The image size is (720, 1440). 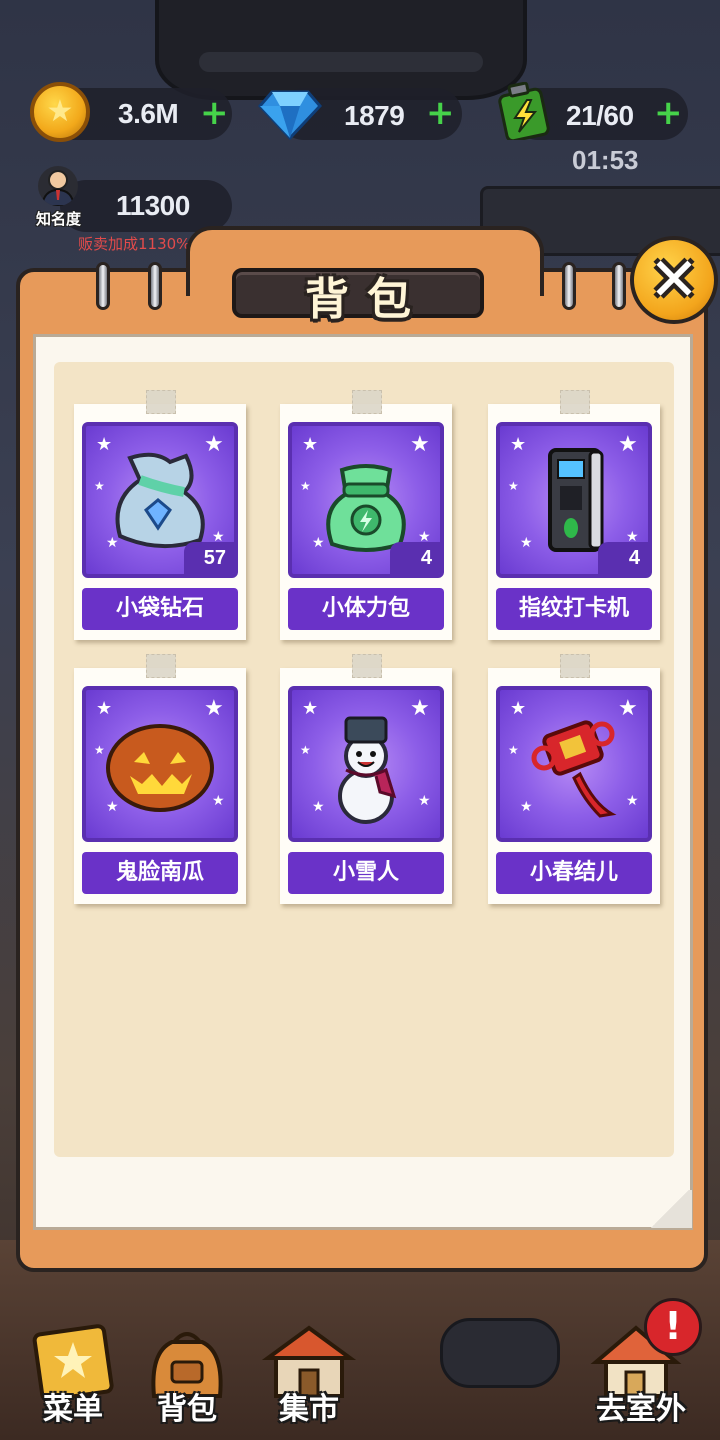 What do you see at coordinates (673, 1327) in the screenshot?
I see `alert-badge-icon: !` at bounding box center [673, 1327].